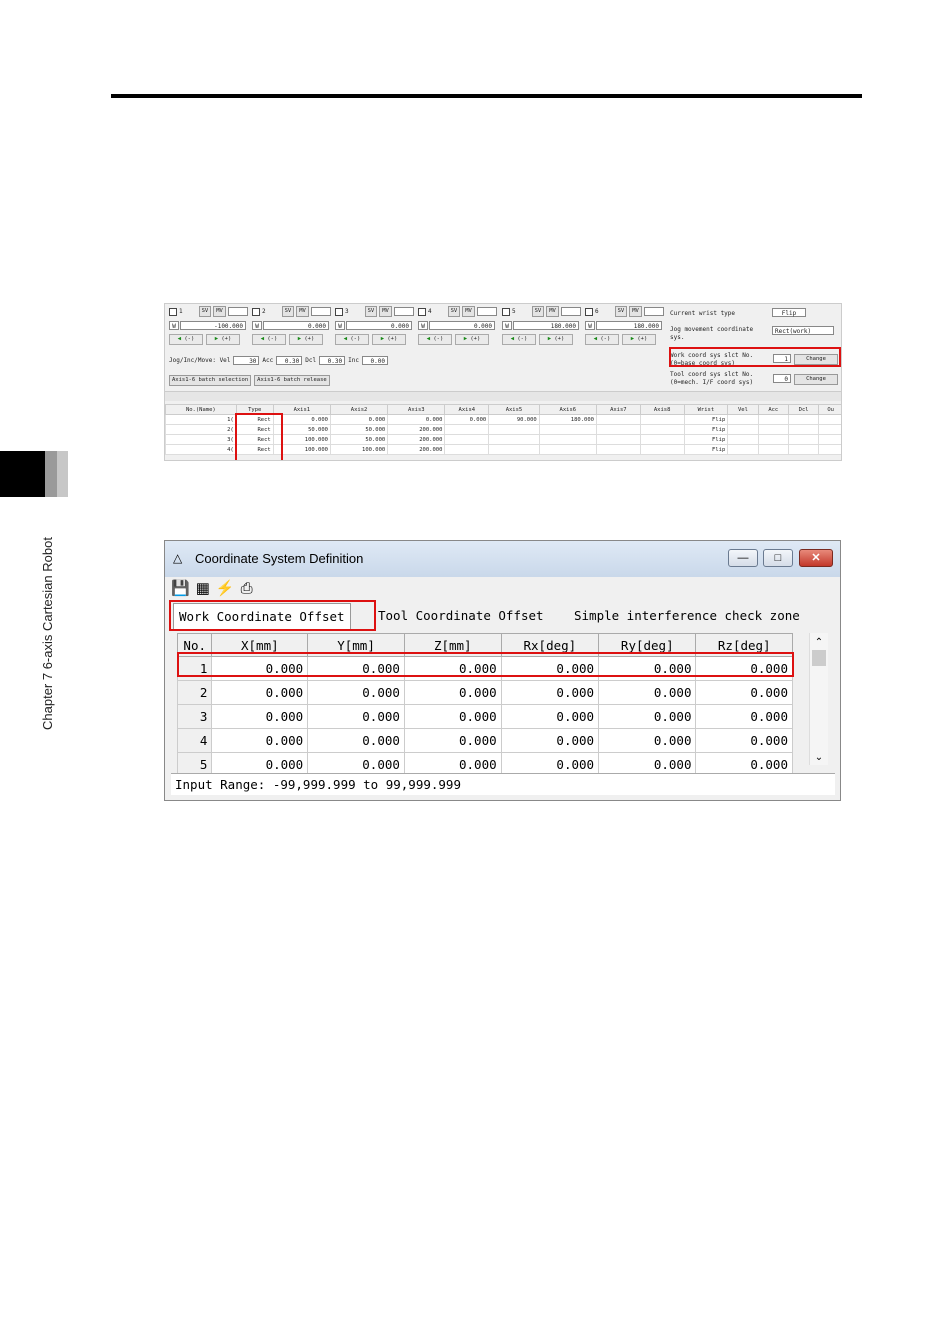  What do you see at coordinates (567, 419) in the screenshot?
I see `table-cell: 180.000` at bounding box center [567, 419].